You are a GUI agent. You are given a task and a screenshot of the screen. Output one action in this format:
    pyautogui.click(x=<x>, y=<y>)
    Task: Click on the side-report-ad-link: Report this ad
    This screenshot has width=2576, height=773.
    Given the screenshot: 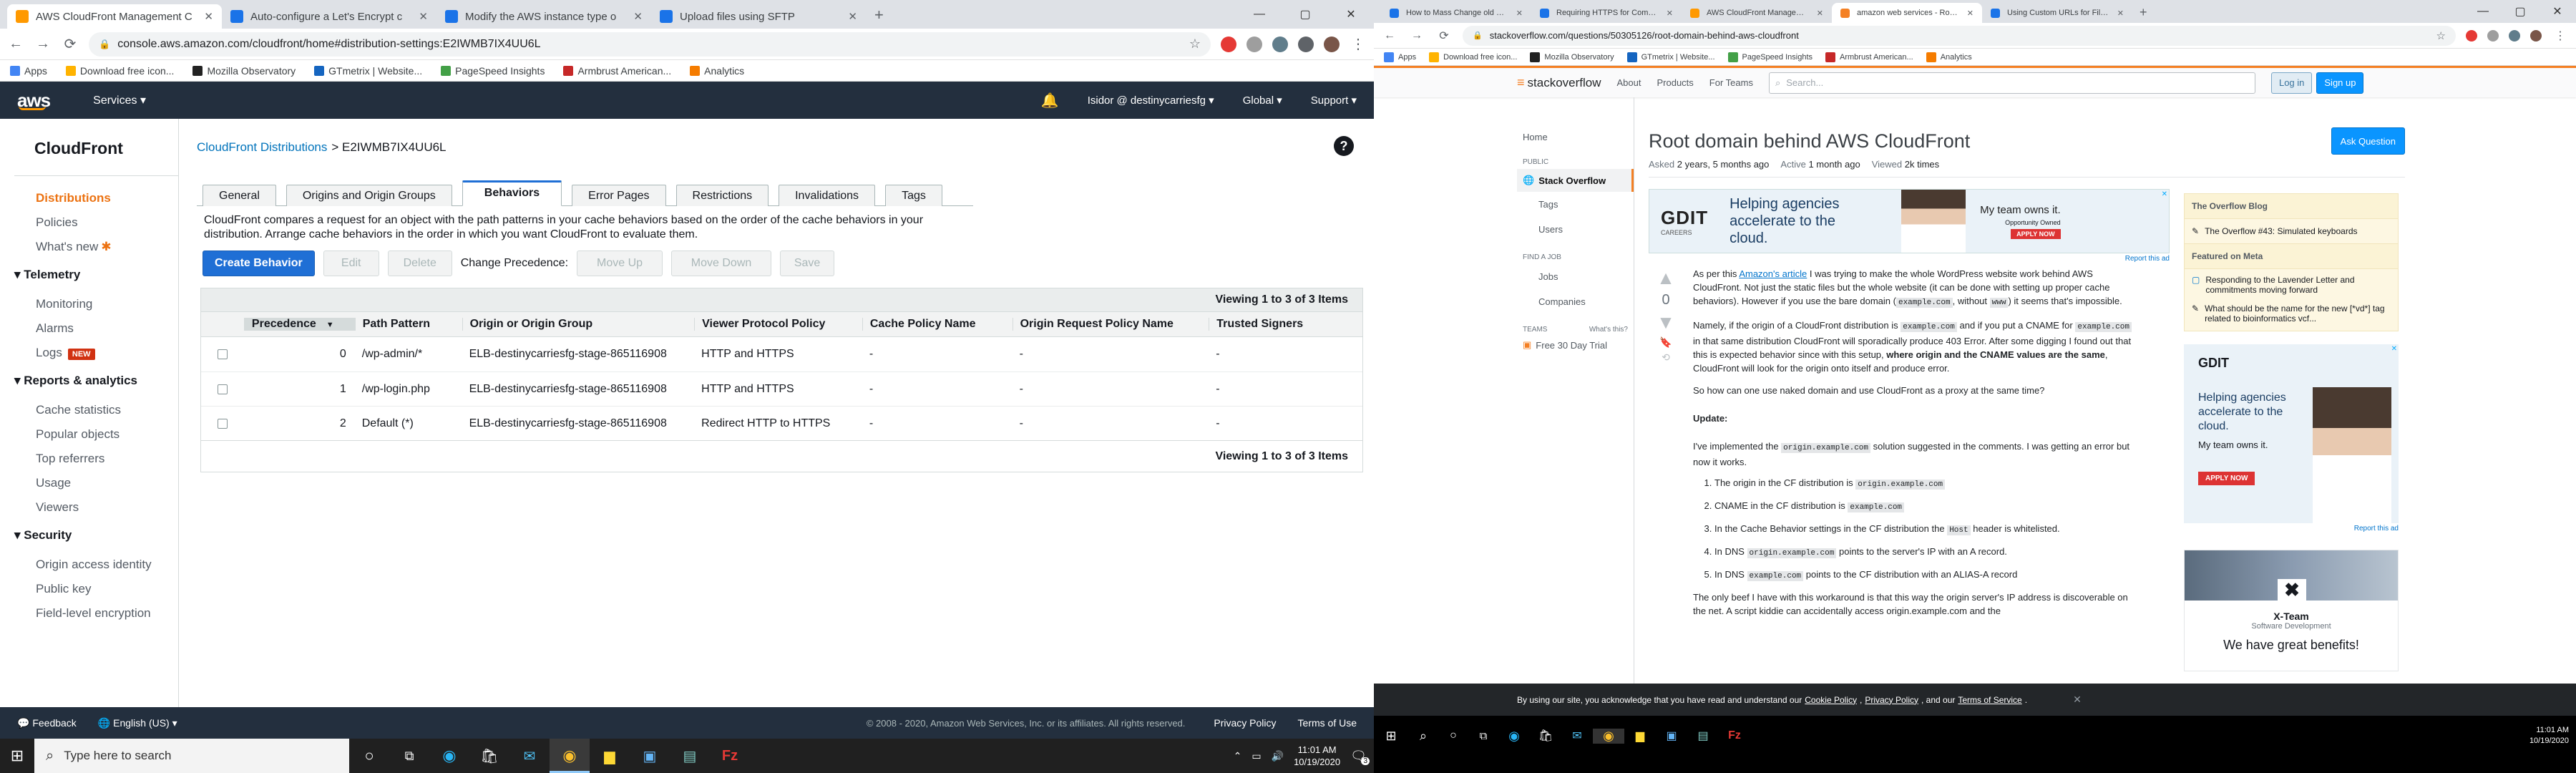 What is the action you would take?
    pyautogui.click(x=2291, y=529)
    